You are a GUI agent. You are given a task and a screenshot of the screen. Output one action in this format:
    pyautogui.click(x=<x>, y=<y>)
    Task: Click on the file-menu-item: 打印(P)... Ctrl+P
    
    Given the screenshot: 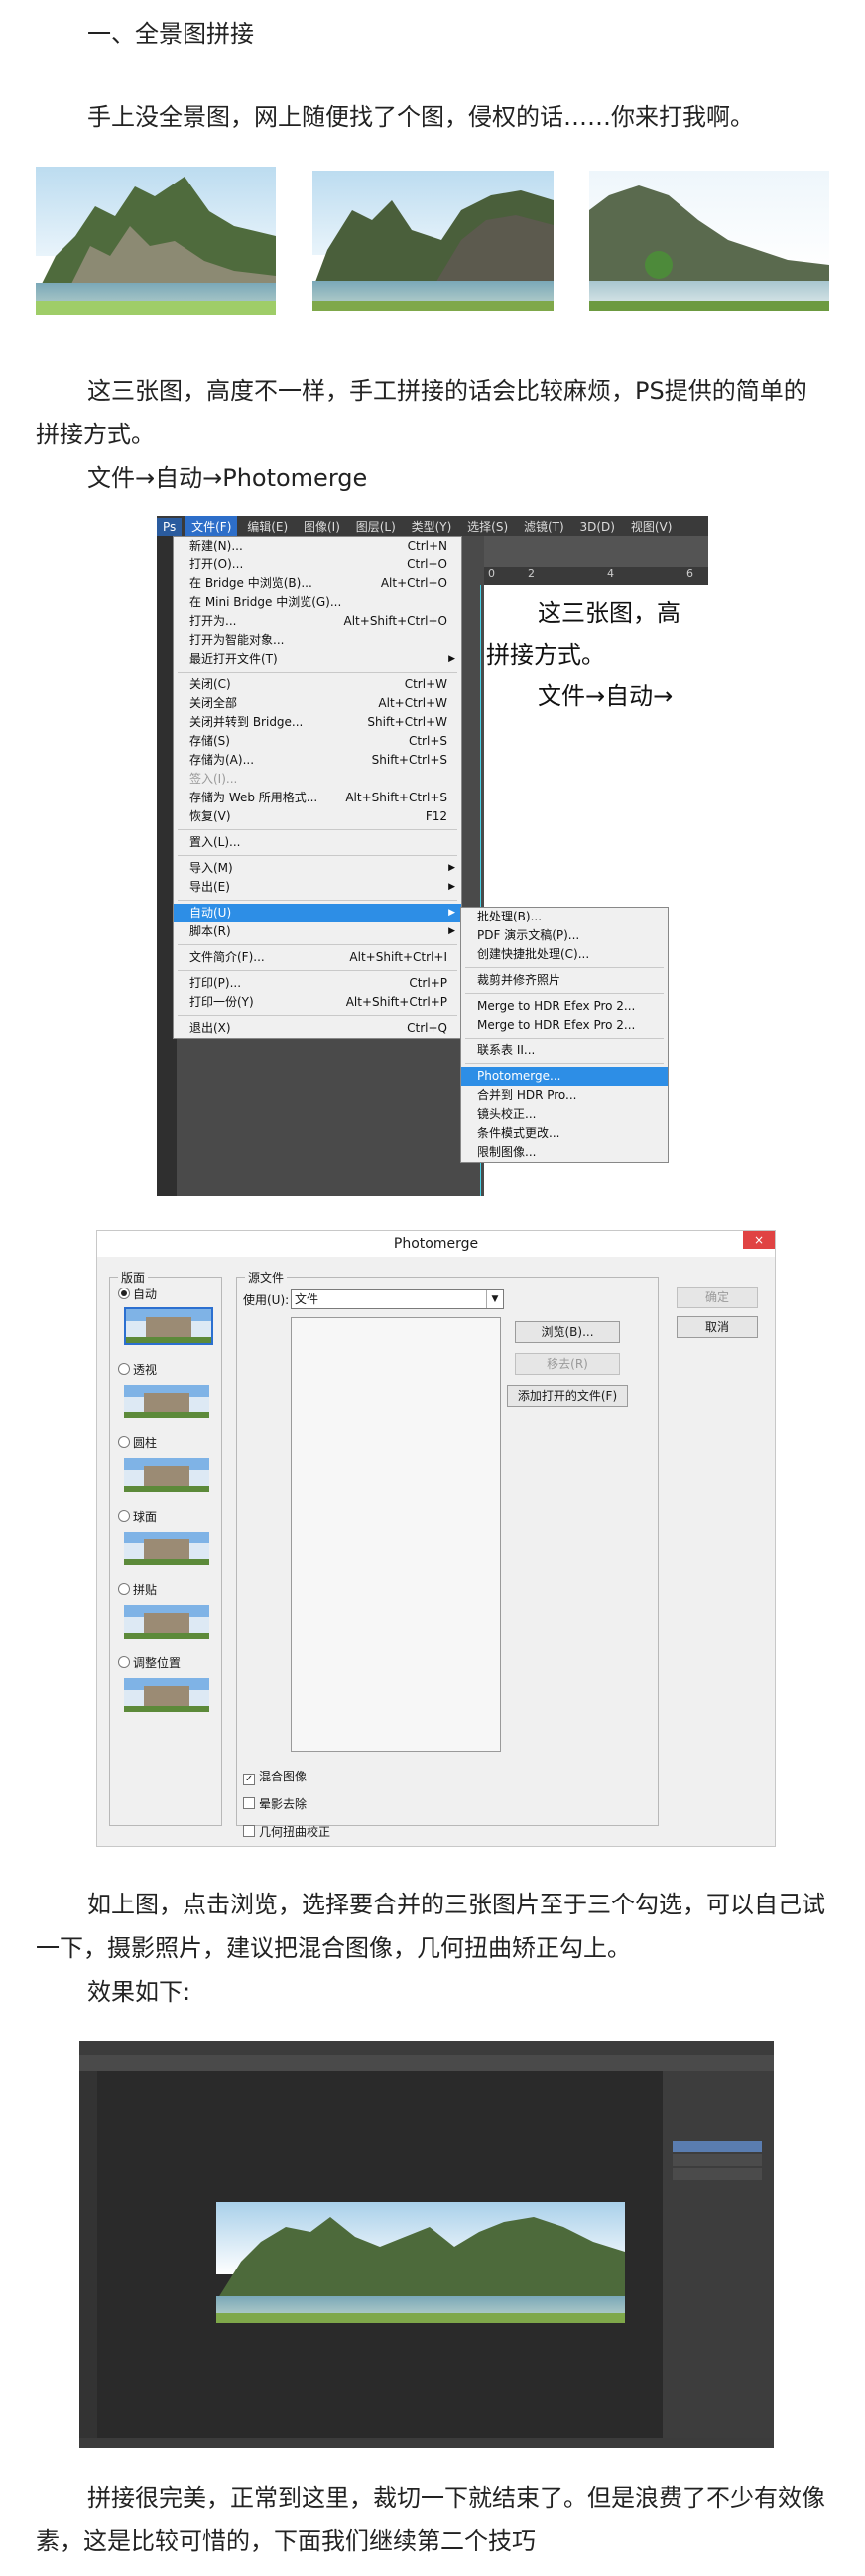 What is the action you would take?
    pyautogui.click(x=317, y=983)
    